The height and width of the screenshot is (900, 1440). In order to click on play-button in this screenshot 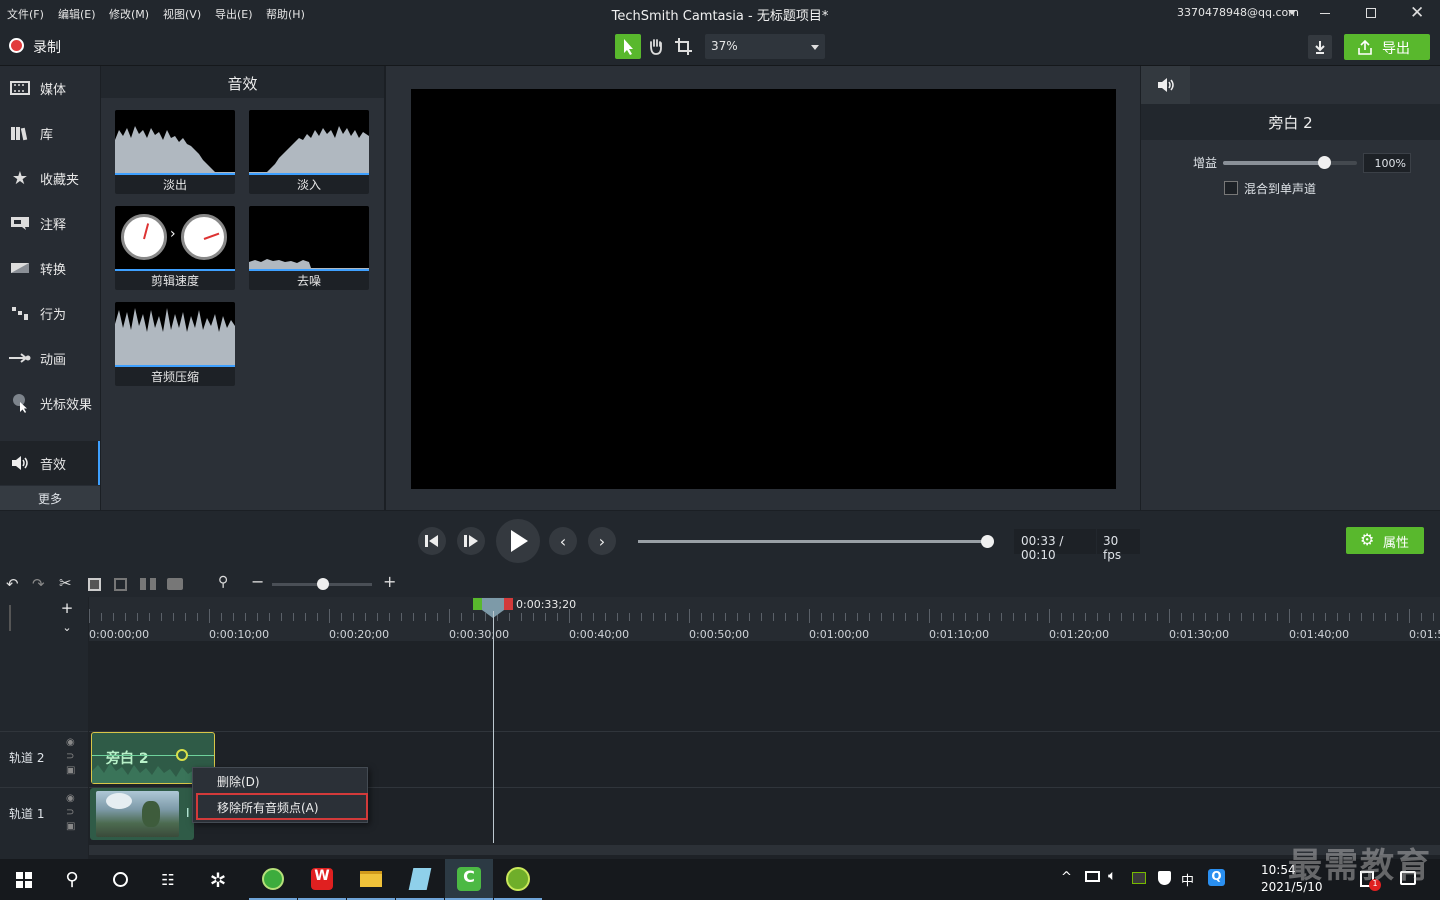, I will do `click(518, 541)`.